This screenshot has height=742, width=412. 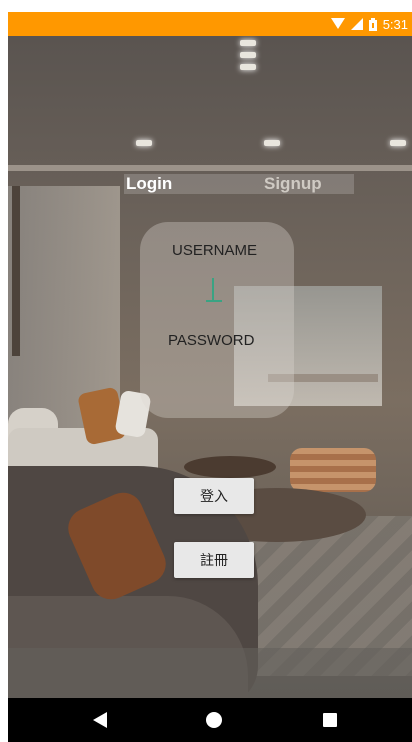 What do you see at coordinates (210, 24) in the screenshot?
I see `status-bar: 5:31` at bounding box center [210, 24].